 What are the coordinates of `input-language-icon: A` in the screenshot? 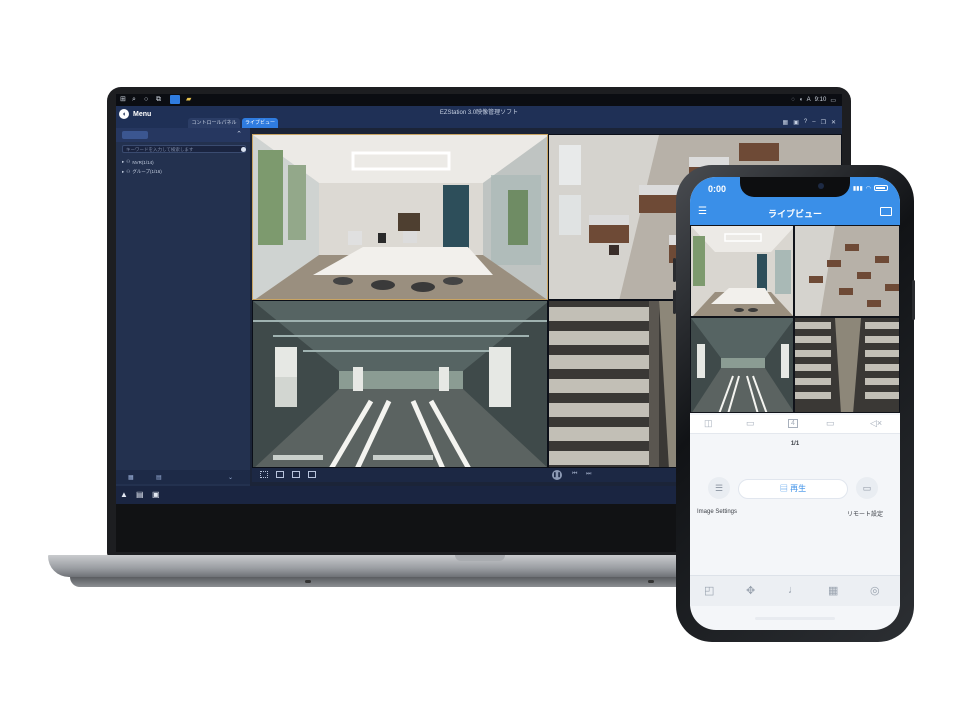 It's located at (809, 100).